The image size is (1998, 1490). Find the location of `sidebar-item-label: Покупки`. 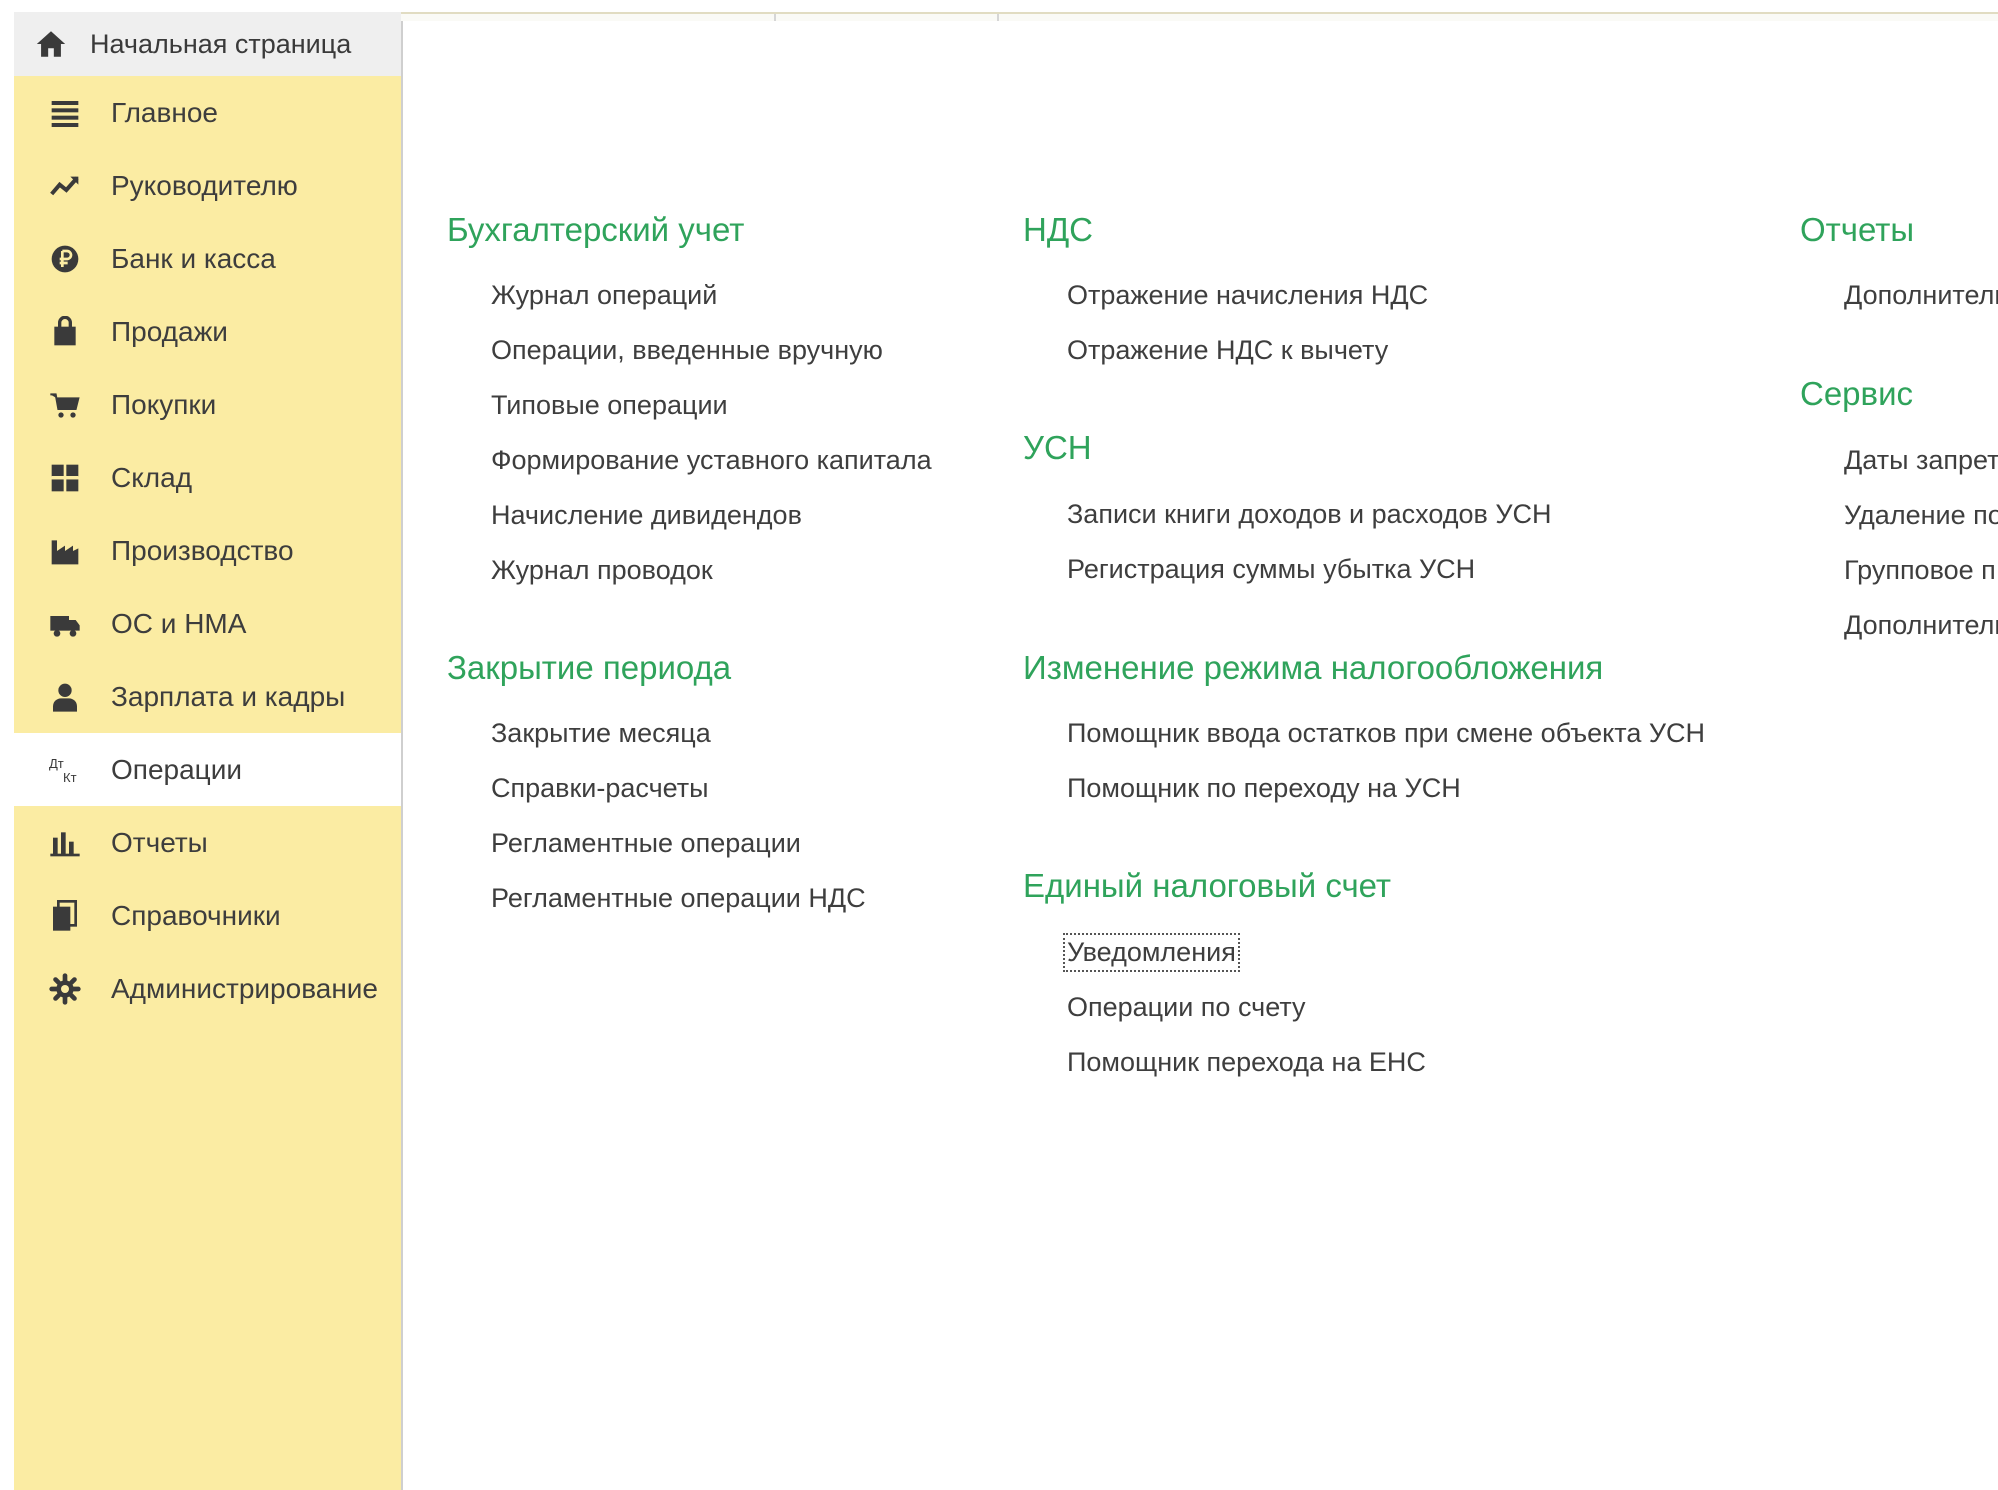

sidebar-item-label: Покупки is located at coordinates (164, 404).